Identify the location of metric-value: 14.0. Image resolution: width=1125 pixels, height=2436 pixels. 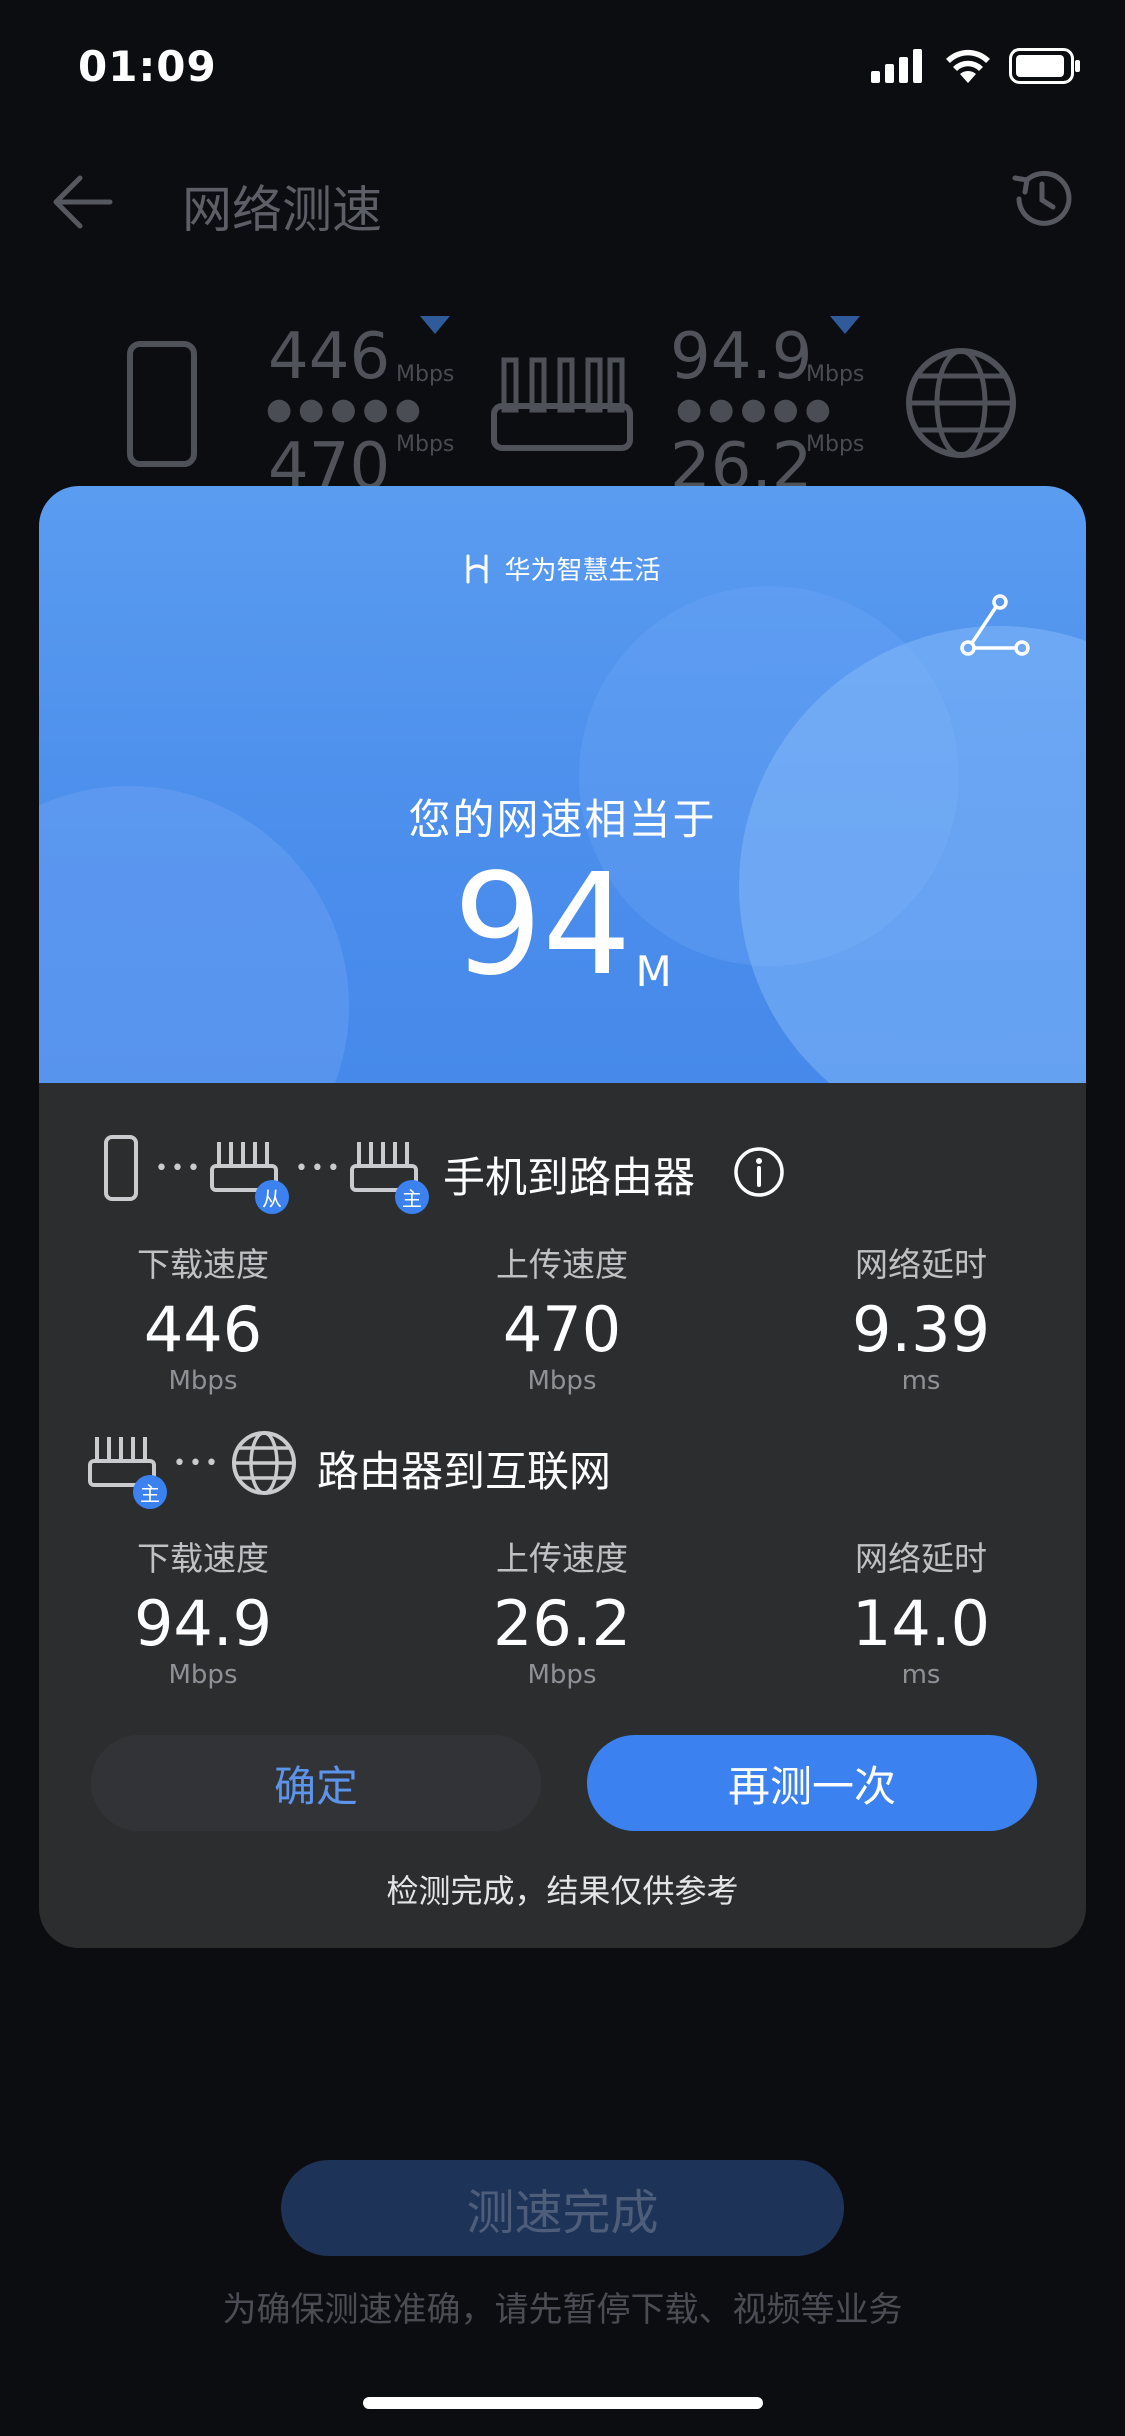
(921, 1623).